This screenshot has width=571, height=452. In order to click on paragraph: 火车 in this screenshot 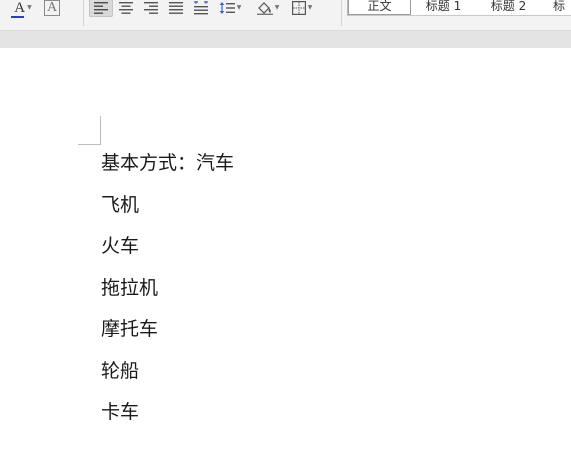, I will do `click(321, 256)`.